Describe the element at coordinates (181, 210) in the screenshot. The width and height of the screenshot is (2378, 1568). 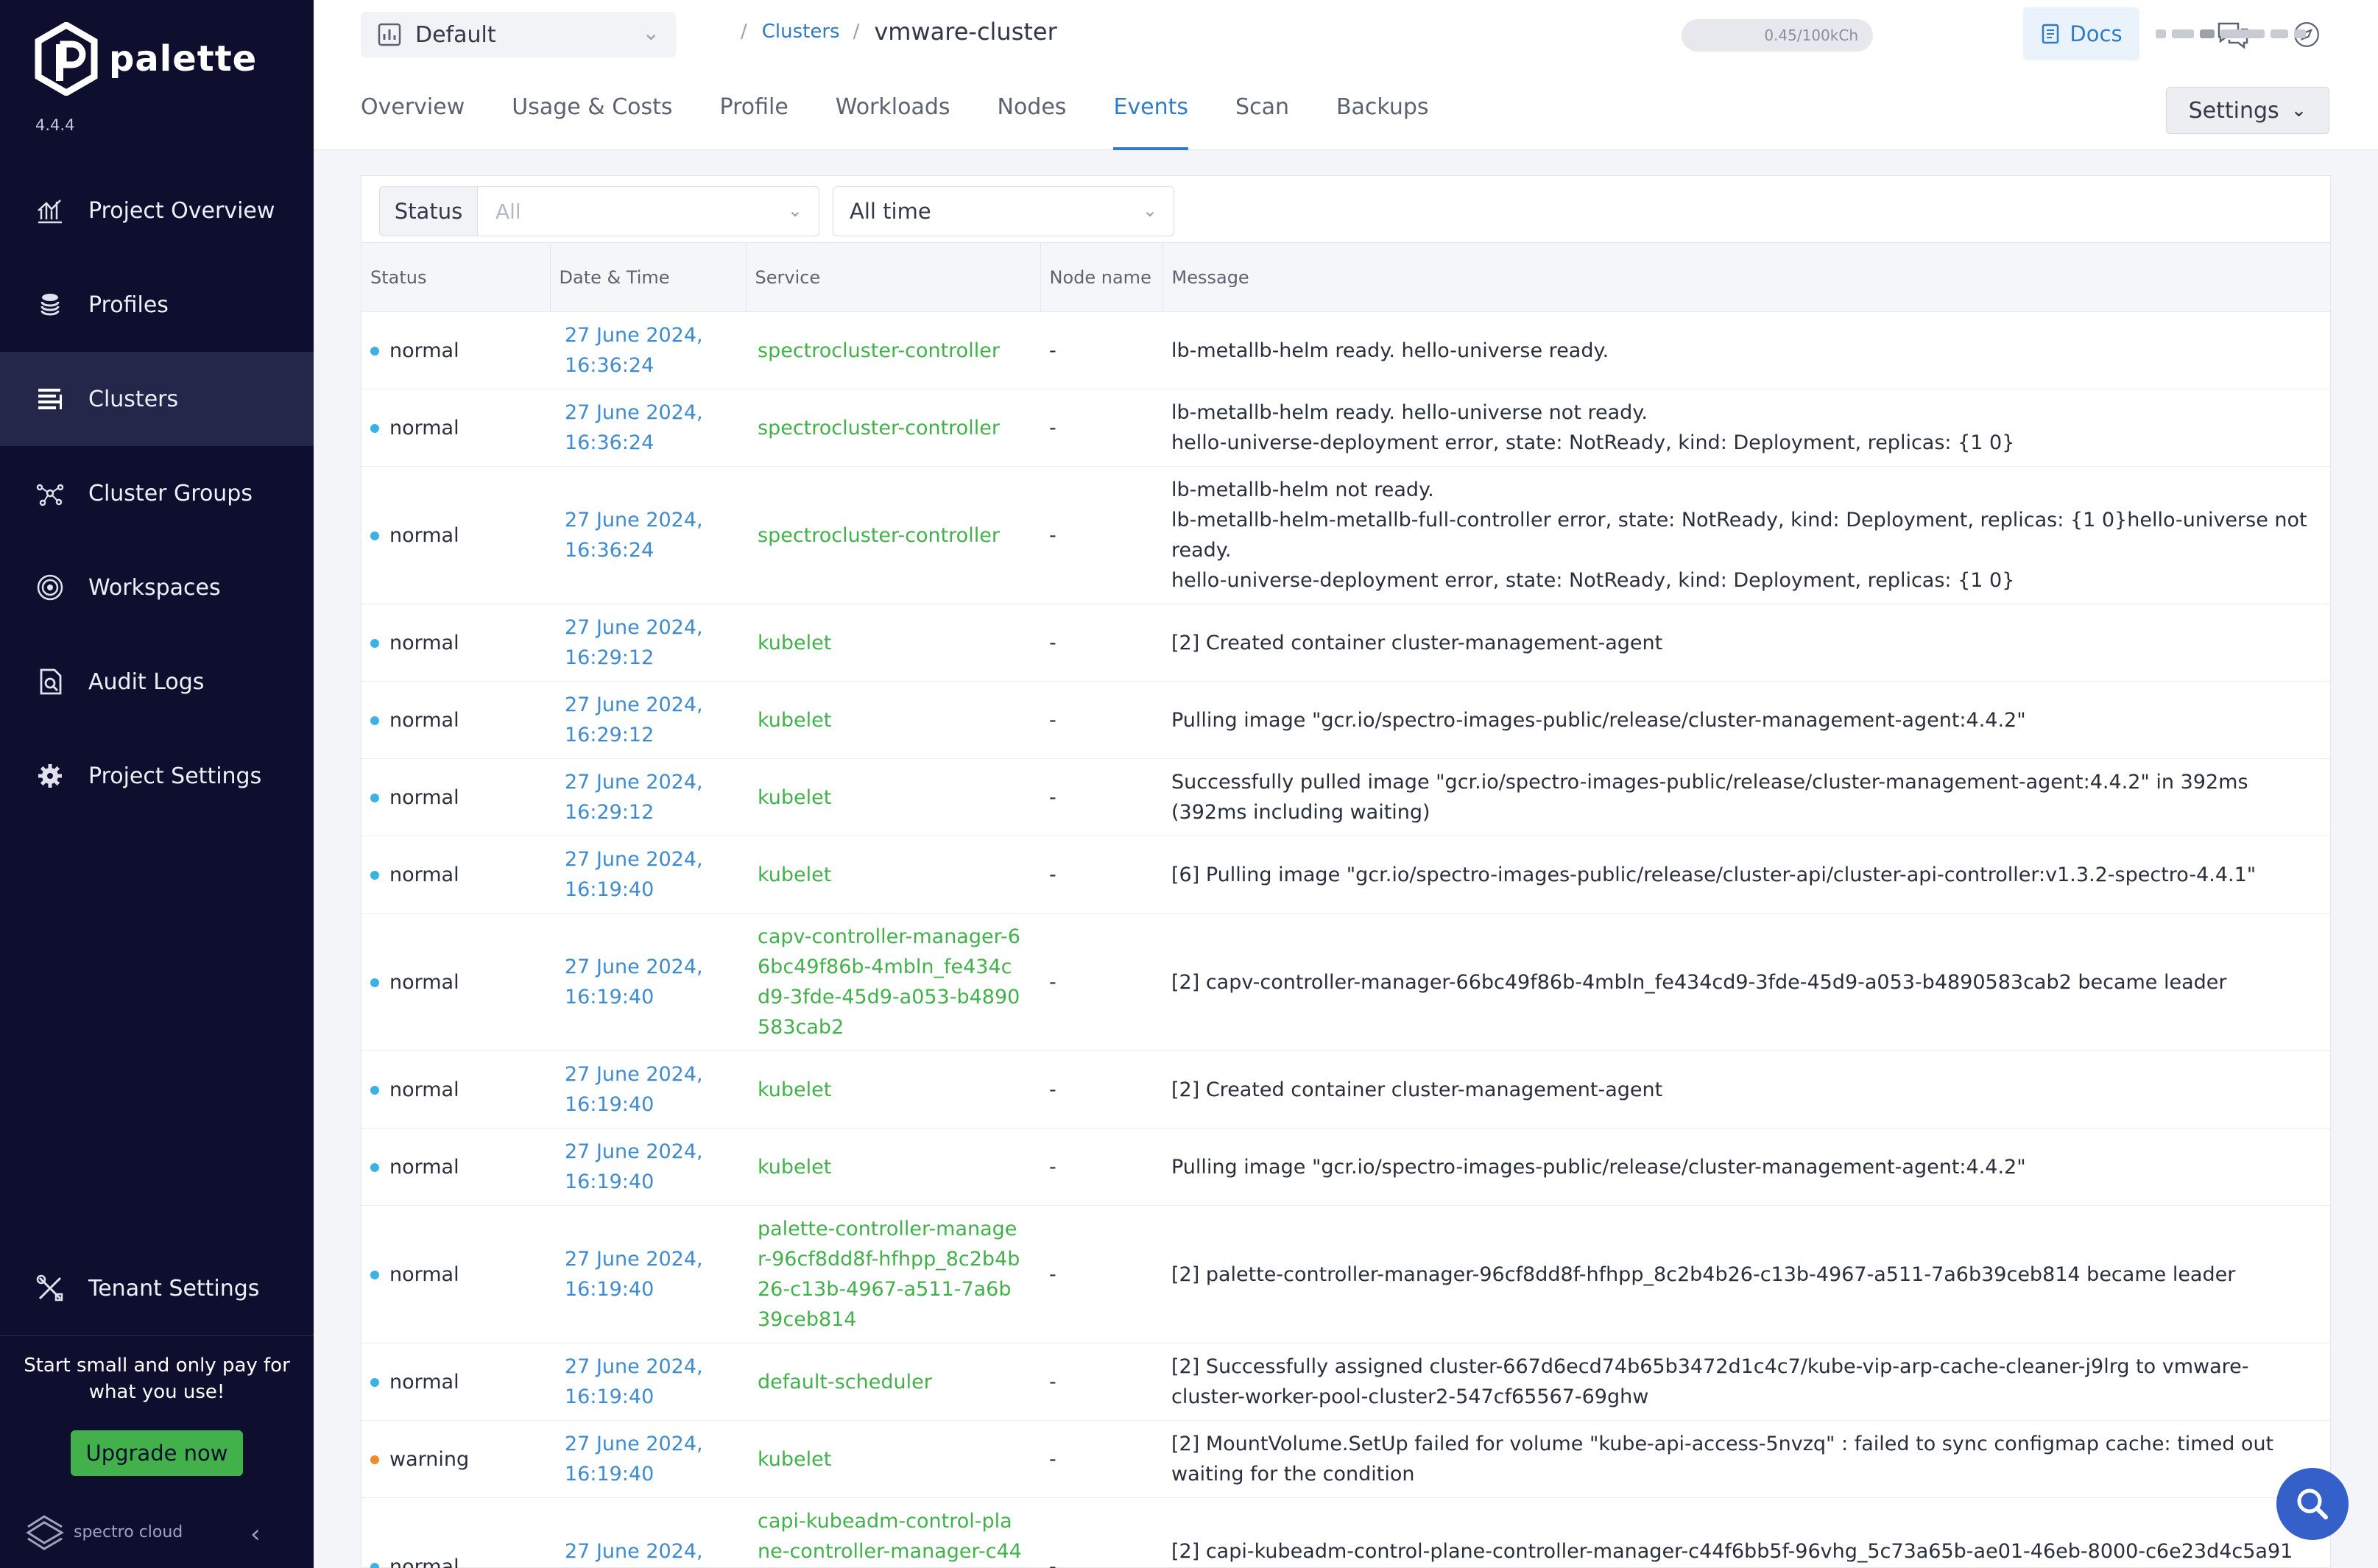
I see `sidebar-item-label: Project Overview` at that location.